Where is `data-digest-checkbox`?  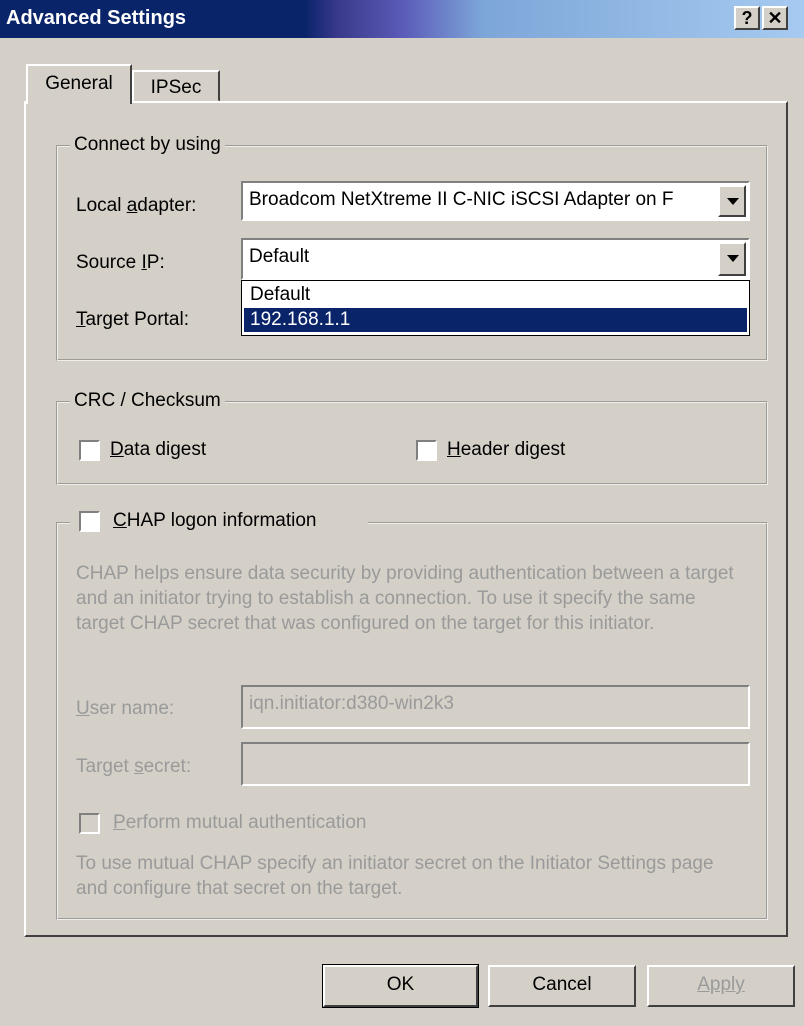
data-digest-checkbox is located at coordinates (89, 450).